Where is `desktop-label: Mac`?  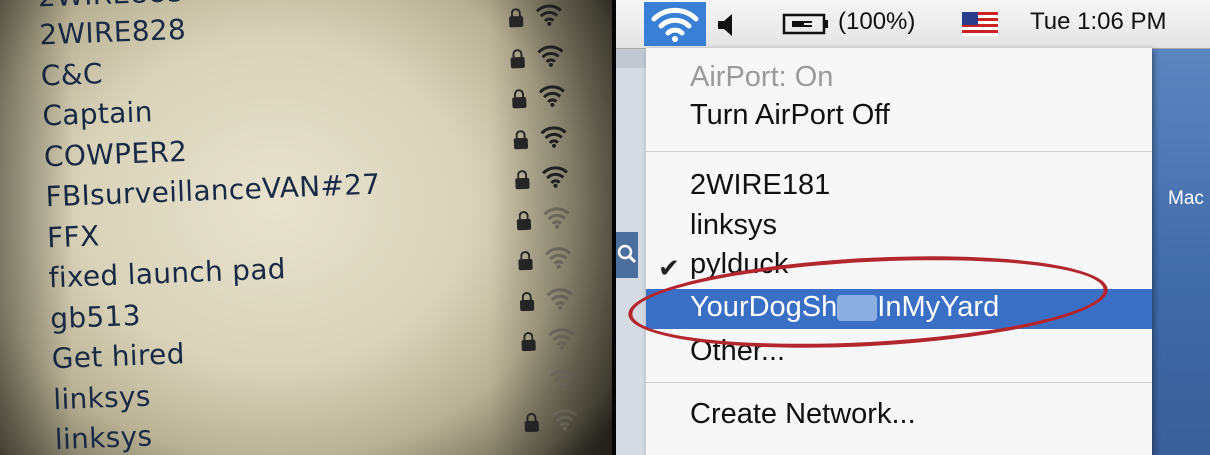
desktop-label: Mac is located at coordinates (1186, 198).